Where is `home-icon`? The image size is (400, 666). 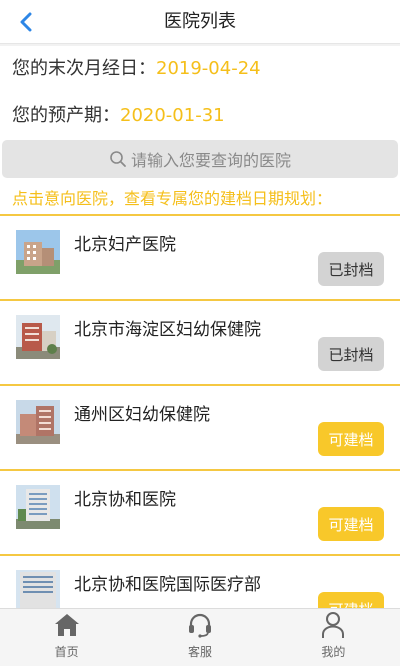
home-icon is located at coordinates (67, 625).